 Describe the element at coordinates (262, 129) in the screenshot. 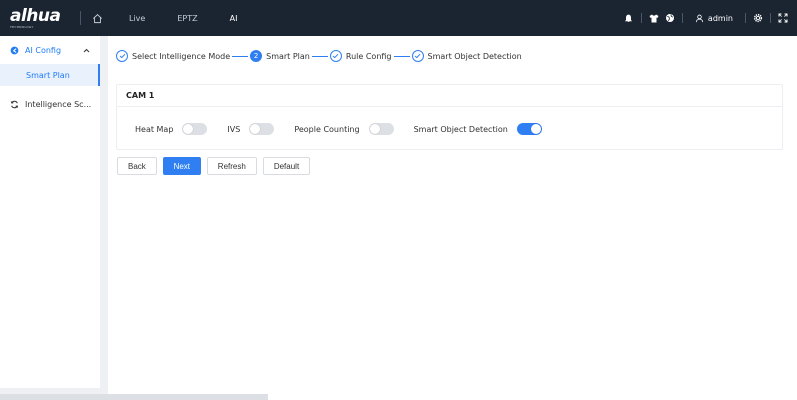

I see `ivs-switch` at that location.